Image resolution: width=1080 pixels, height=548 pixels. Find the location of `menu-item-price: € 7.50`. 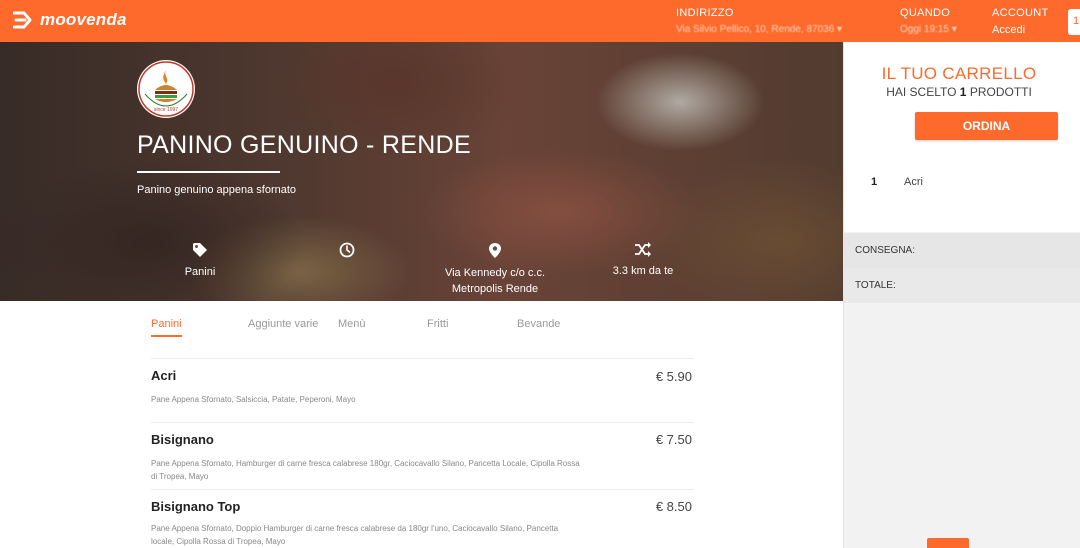

menu-item-price: € 7.50 is located at coordinates (673, 439).